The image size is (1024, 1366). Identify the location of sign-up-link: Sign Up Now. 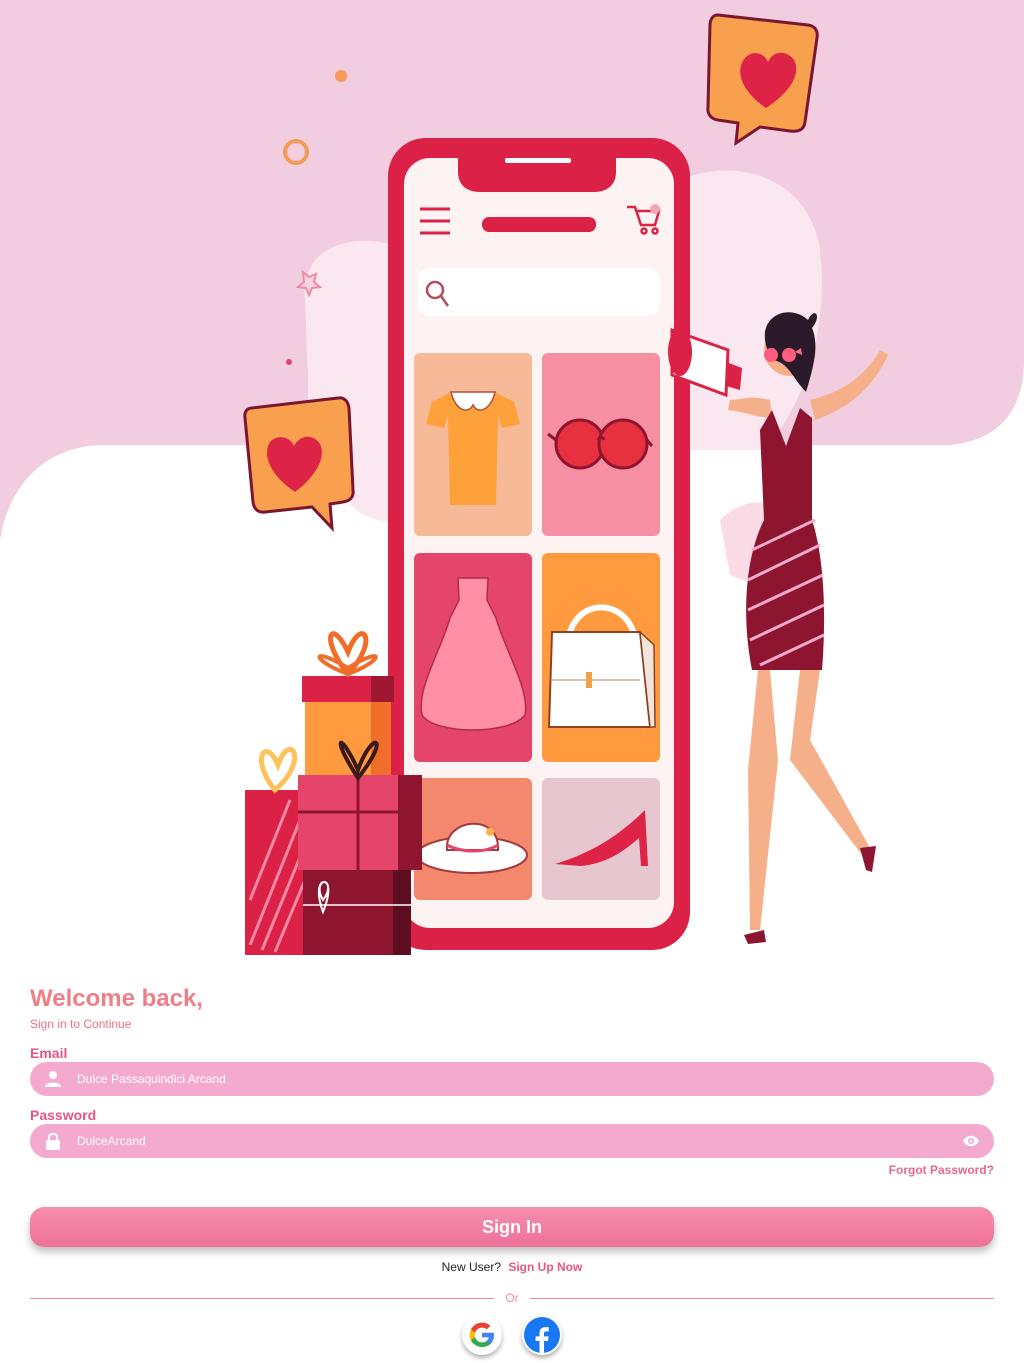
(545, 1267).